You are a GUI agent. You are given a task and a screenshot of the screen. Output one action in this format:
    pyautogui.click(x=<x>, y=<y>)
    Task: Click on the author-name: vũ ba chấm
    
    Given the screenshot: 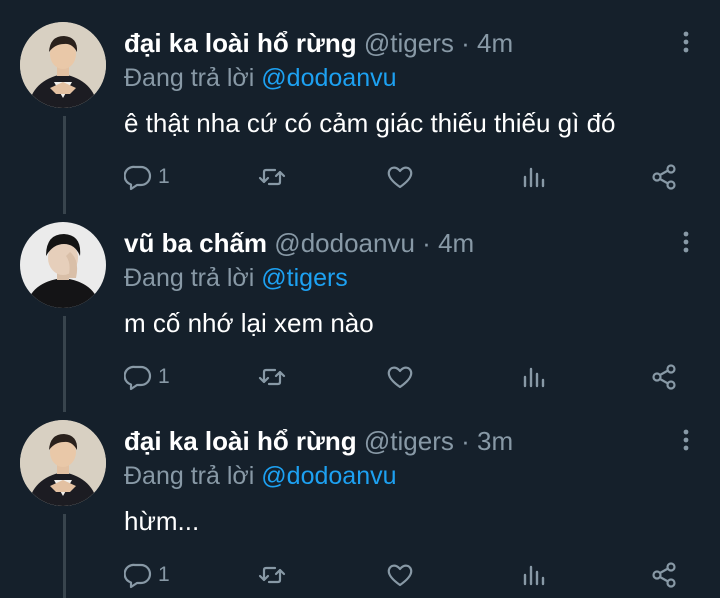 What is the action you would take?
    pyautogui.click(x=195, y=243)
    